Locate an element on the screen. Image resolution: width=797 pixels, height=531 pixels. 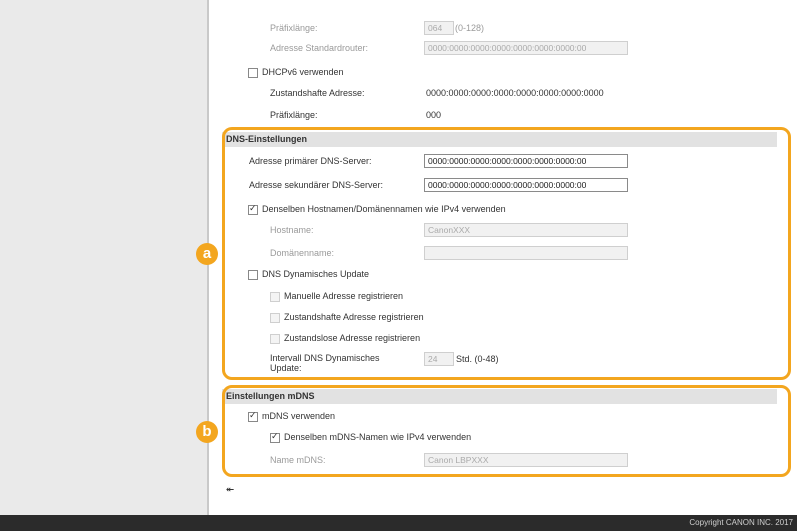
dhcpv6-checkbox is located at coordinates (253, 73).